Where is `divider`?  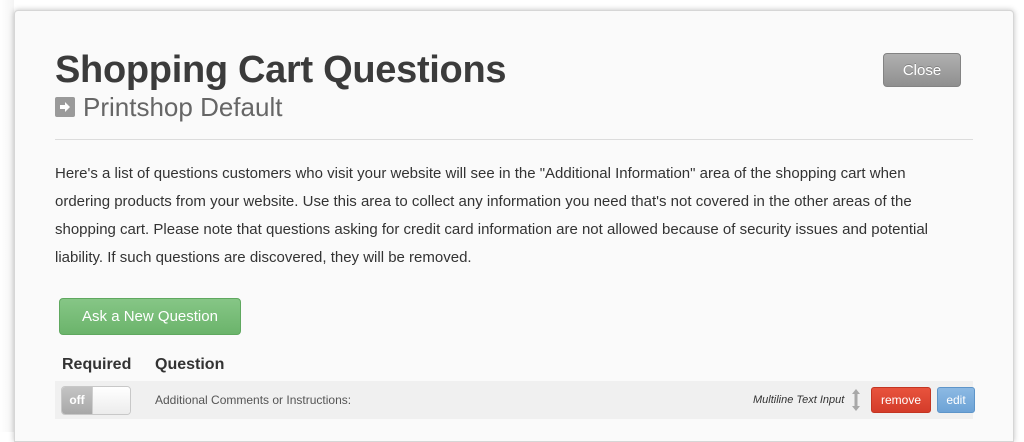 divider is located at coordinates (514, 139).